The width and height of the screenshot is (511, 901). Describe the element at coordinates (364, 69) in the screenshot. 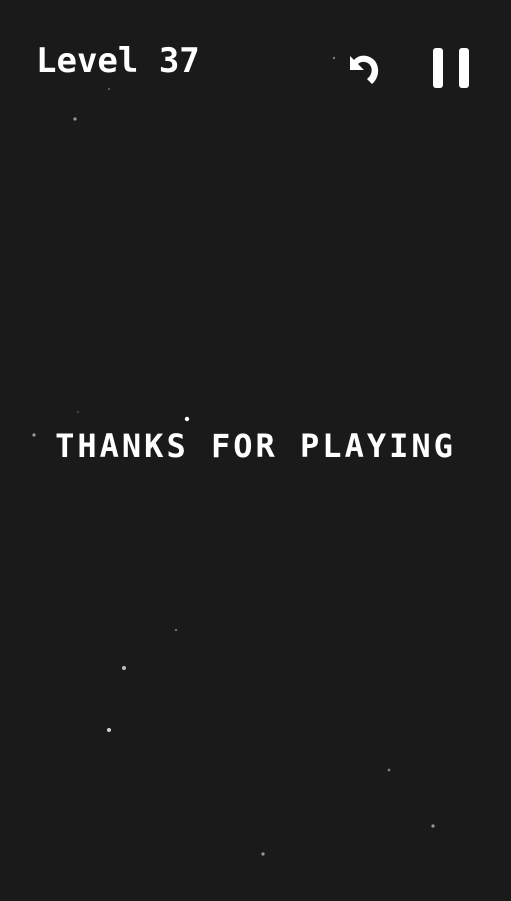

I see `undo-icon` at that location.